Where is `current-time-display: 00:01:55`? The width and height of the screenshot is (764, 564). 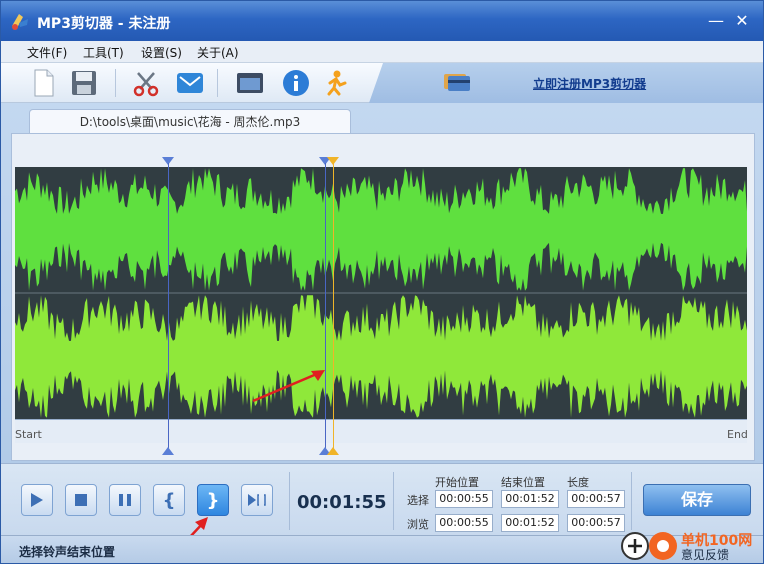 current-time-display: 00:01:55 is located at coordinates (342, 502).